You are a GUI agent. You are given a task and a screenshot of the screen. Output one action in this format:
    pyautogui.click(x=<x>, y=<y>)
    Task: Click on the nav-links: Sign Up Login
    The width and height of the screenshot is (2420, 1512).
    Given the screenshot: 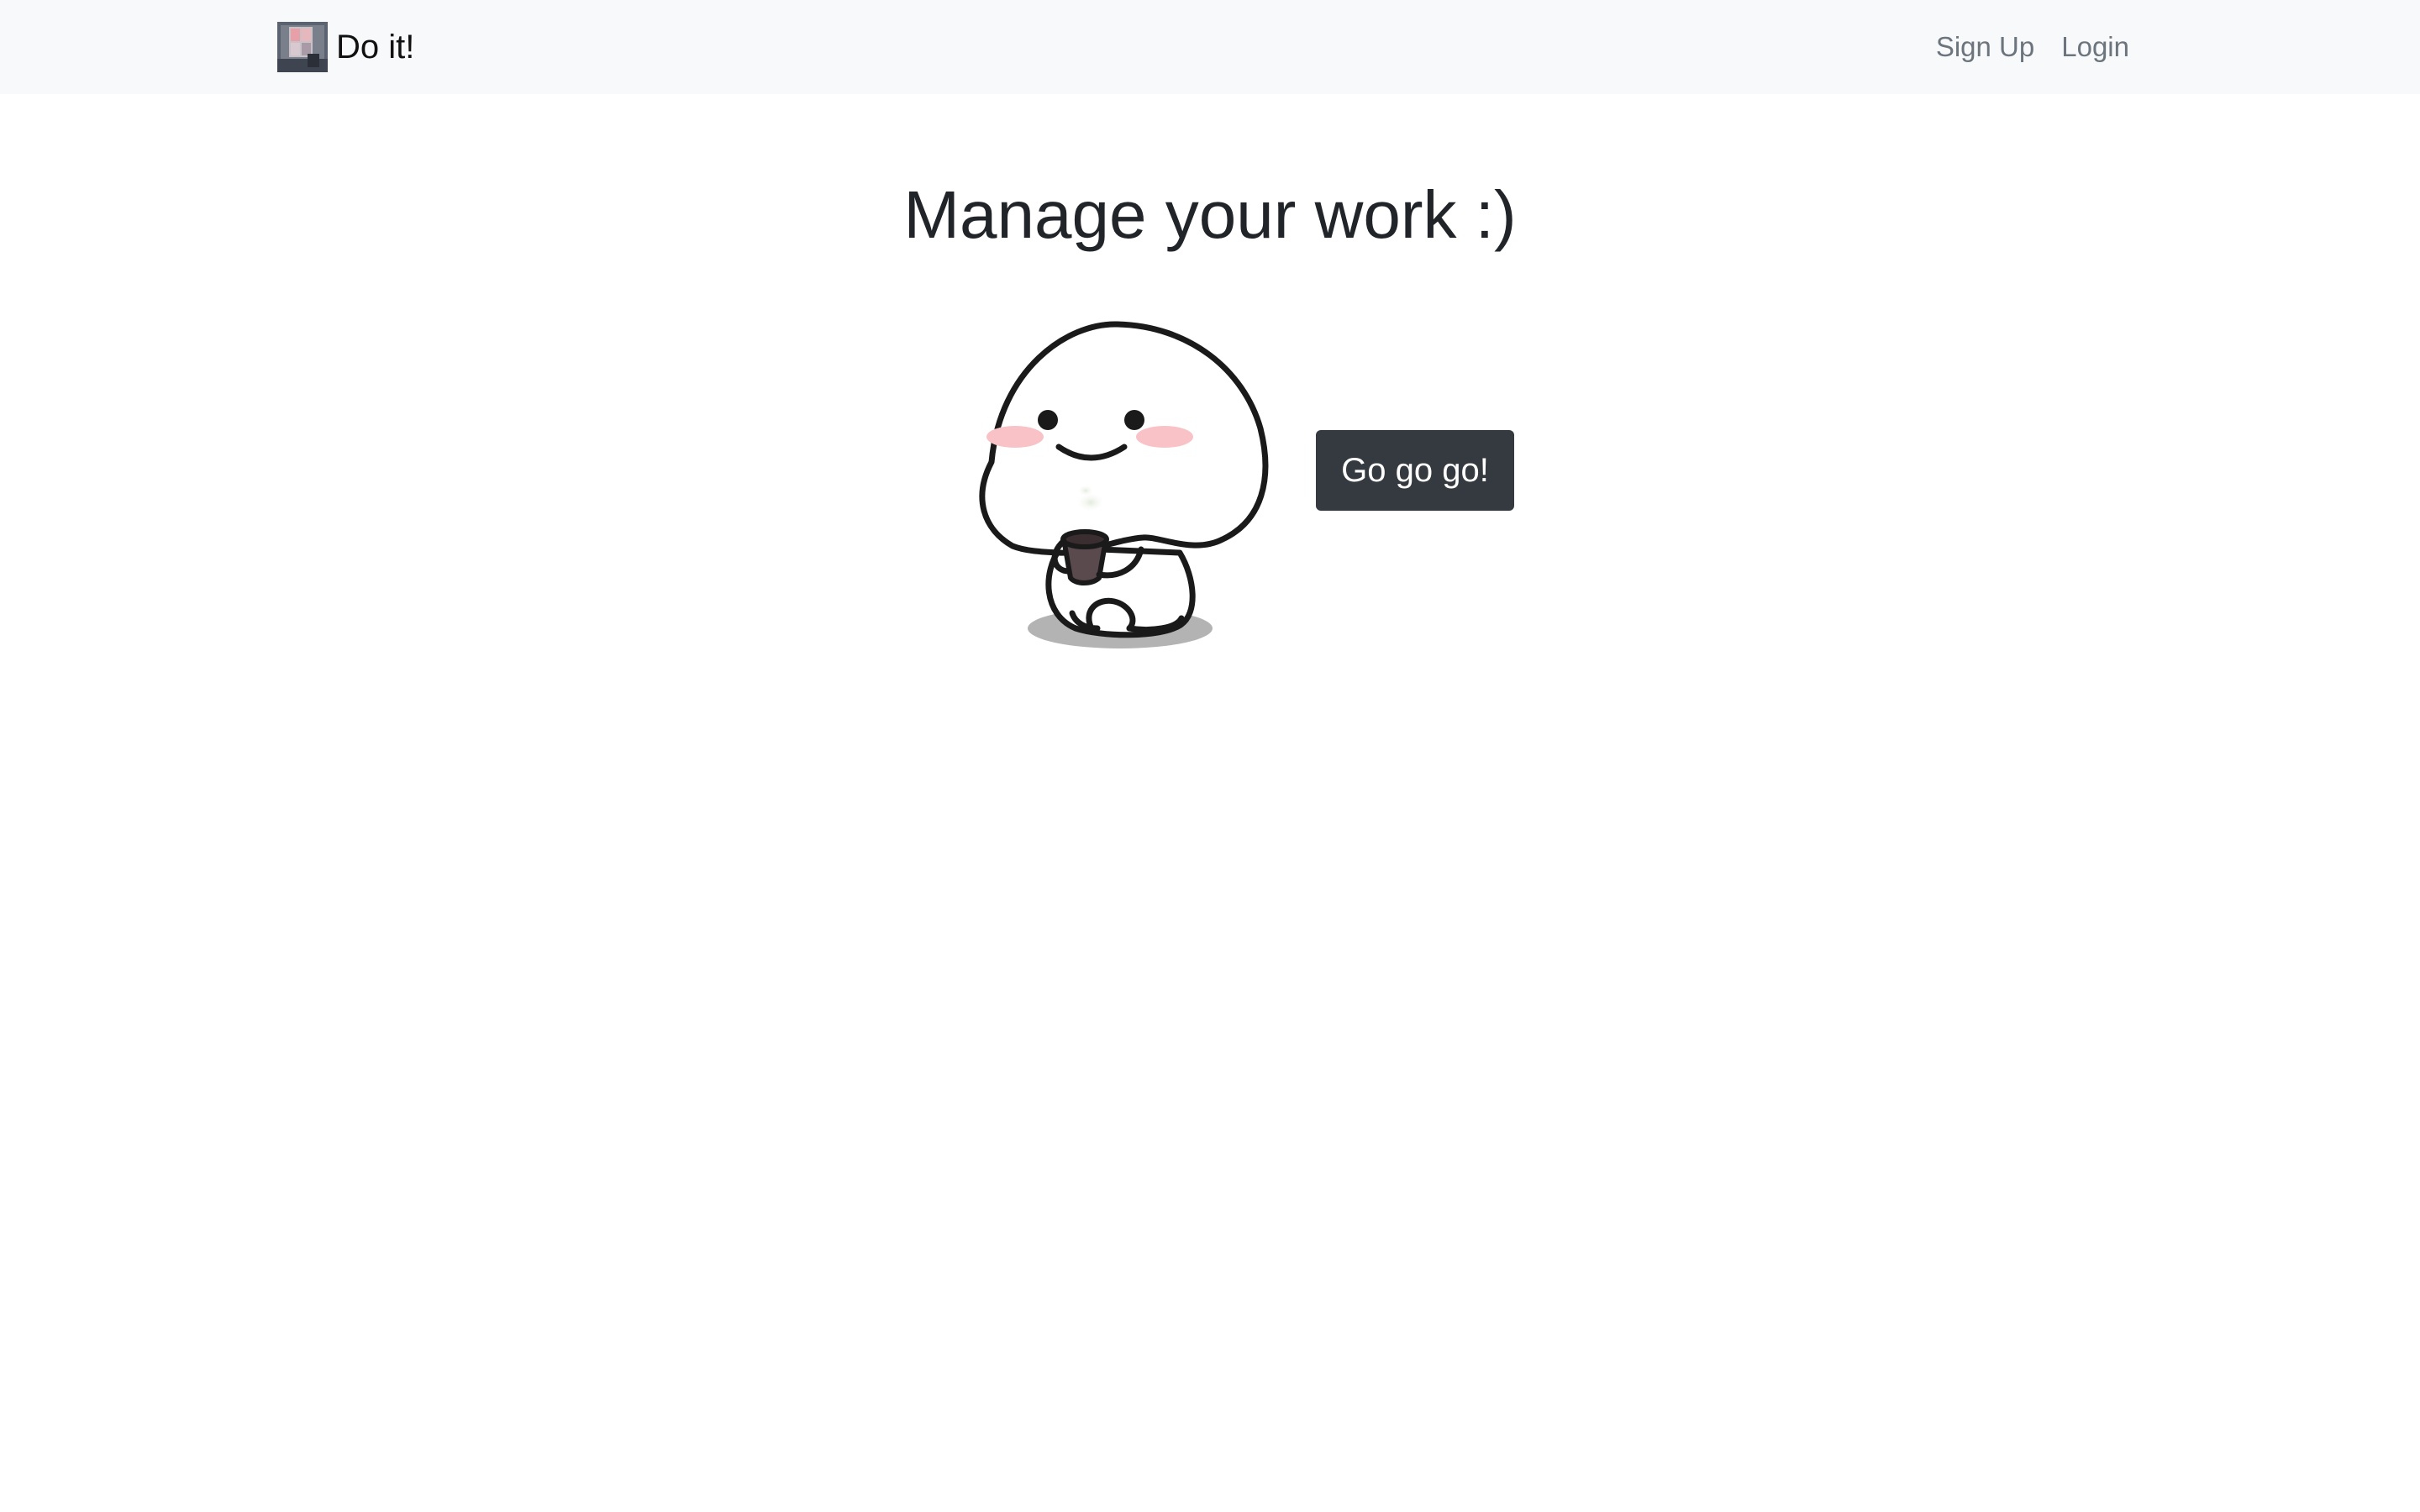 What is the action you would take?
    pyautogui.click(x=2033, y=47)
    